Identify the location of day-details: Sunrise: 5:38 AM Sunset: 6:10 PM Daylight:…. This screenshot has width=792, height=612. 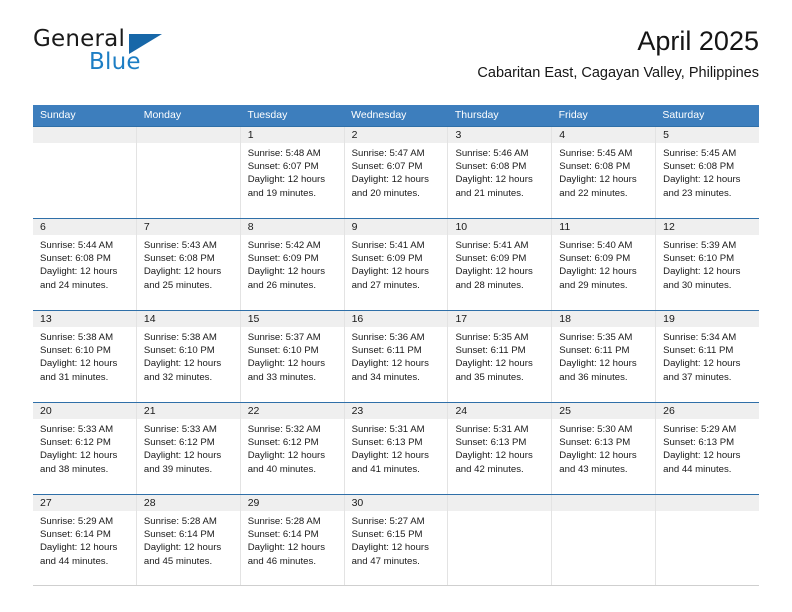
(188, 355).